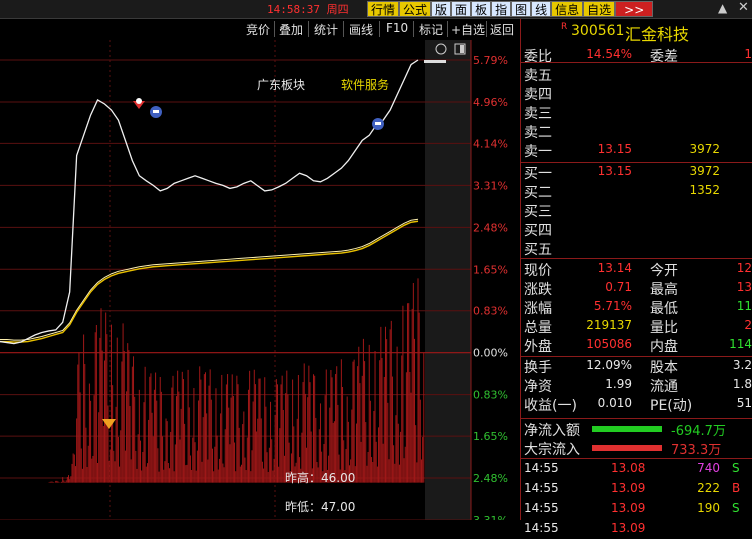 The image size is (752, 539). Describe the element at coordinates (538, 114) in the screenshot. I see `sell-level-label: 卖三` at that location.